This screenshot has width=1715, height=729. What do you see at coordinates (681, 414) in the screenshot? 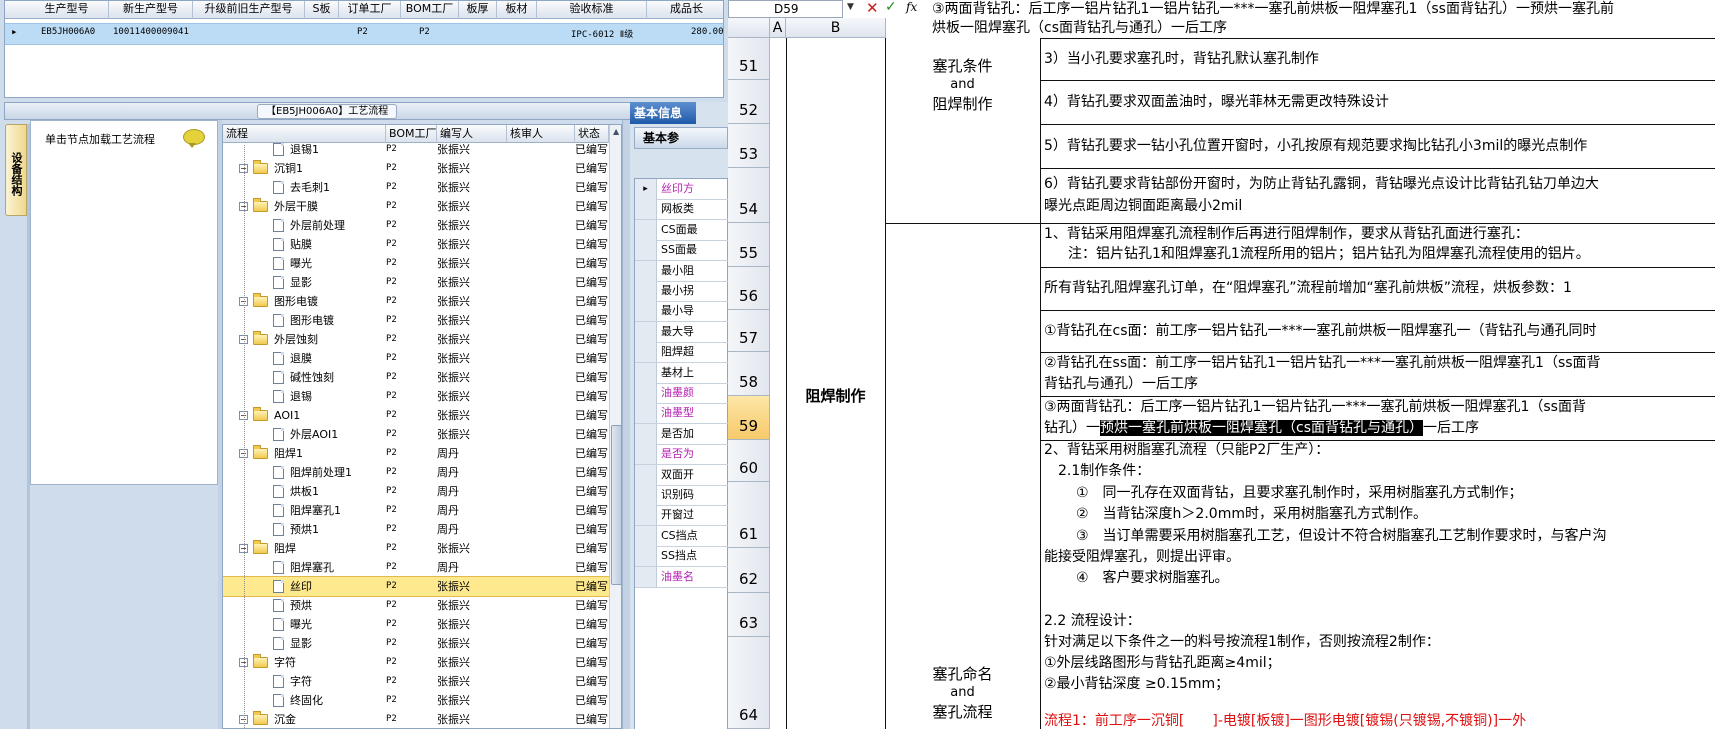
I see `param-row: 油墨型` at bounding box center [681, 414].